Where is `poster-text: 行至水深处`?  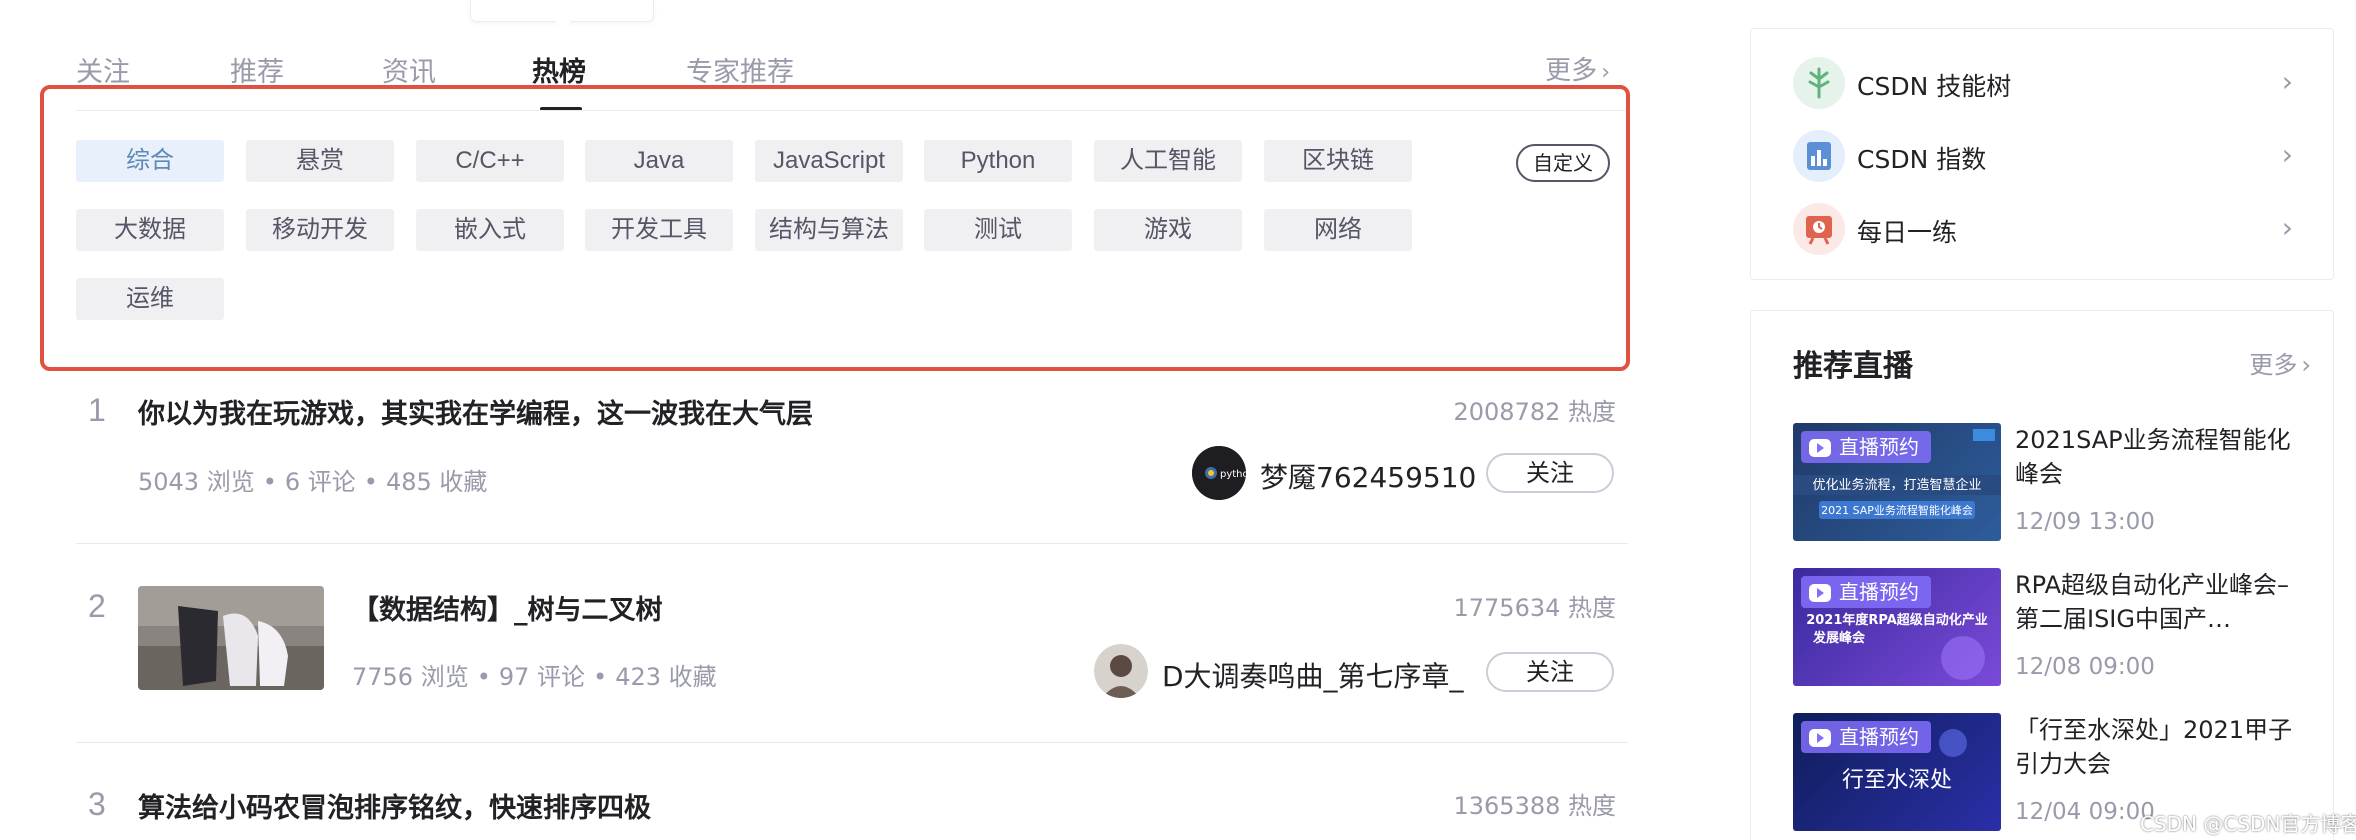 poster-text: 行至水深处 is located at coordinates (1897, 780).